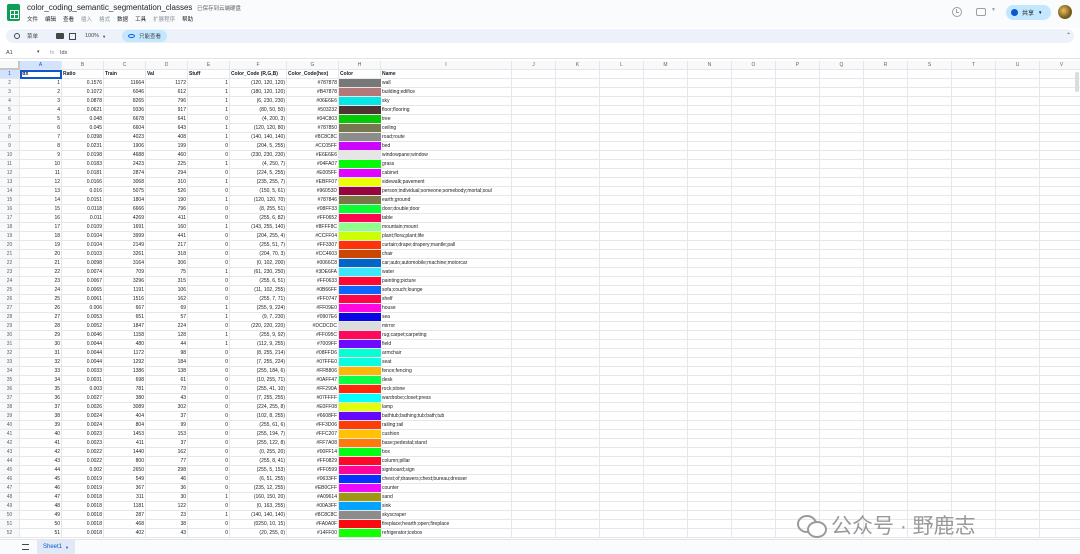 This screenshot has height=554, width=1080. What do you see at coordinates (167, 209) in the screenshot?
I see `table-cell: 796` at bounding box center [167, 209].